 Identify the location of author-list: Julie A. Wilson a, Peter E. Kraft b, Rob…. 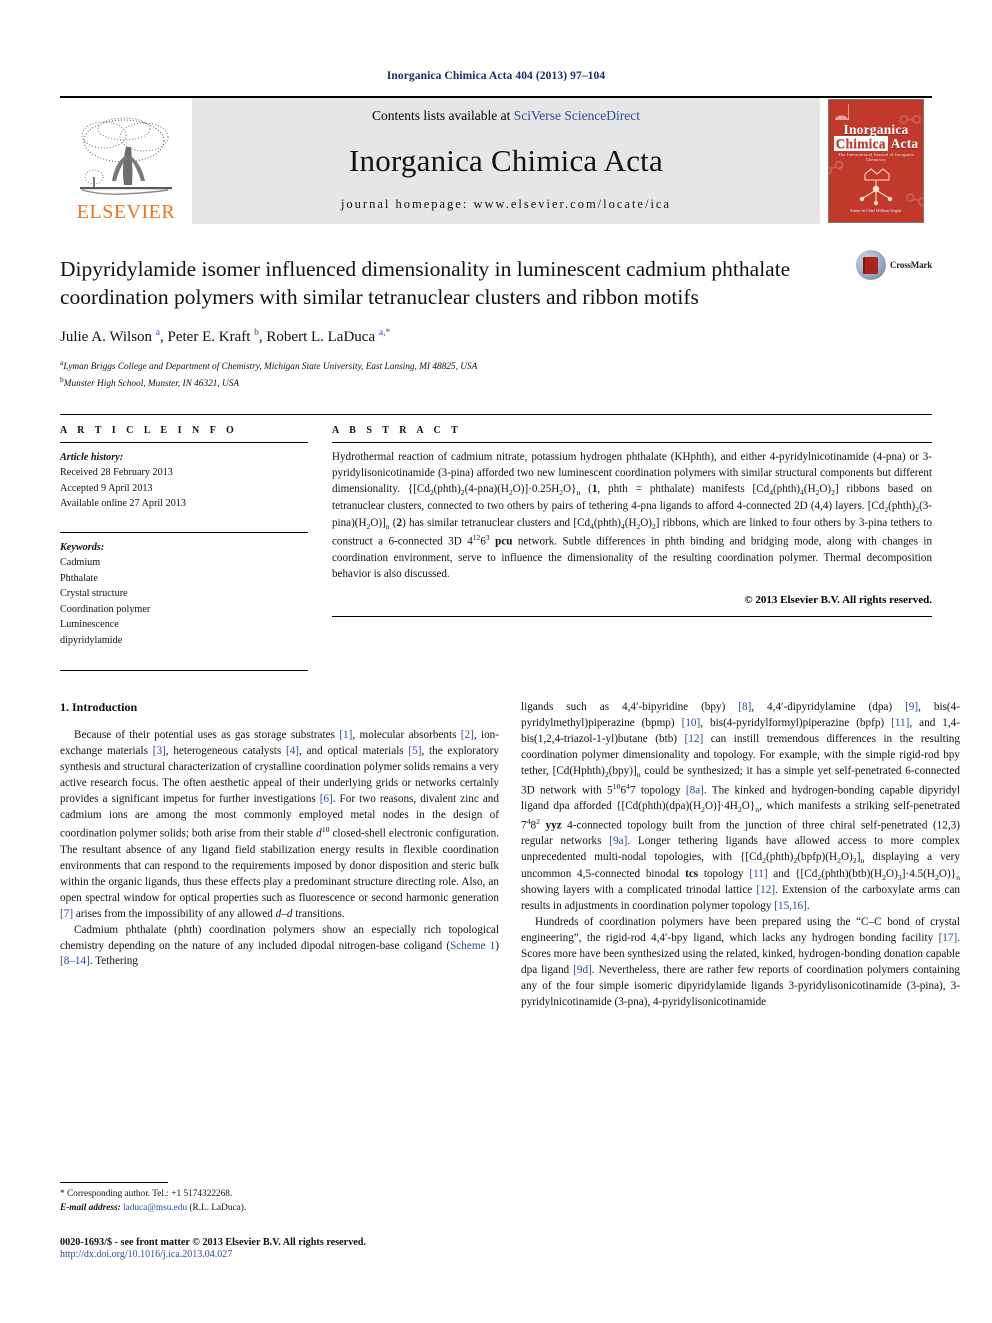
(225, 336).